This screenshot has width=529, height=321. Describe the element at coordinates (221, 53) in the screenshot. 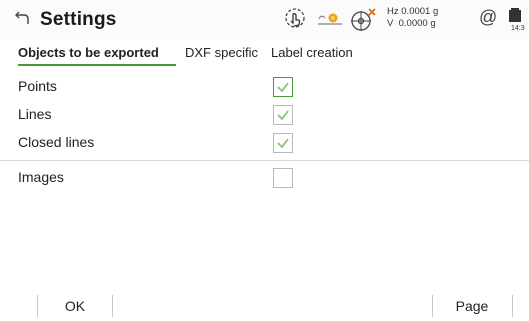

I see `tab-dxf-specific: DXF specific` at that location.